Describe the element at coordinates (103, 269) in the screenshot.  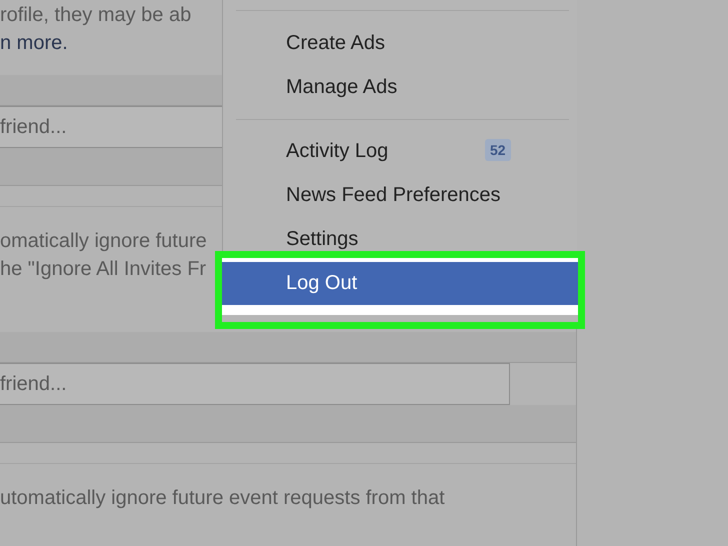
I see `body-text: he "Ignore All Invites Fr` at that location.